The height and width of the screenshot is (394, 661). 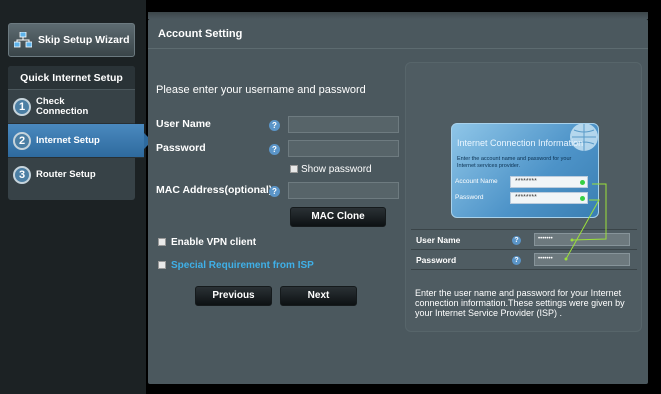 I want to click on next-button: Next, so click(x=318, y=296).